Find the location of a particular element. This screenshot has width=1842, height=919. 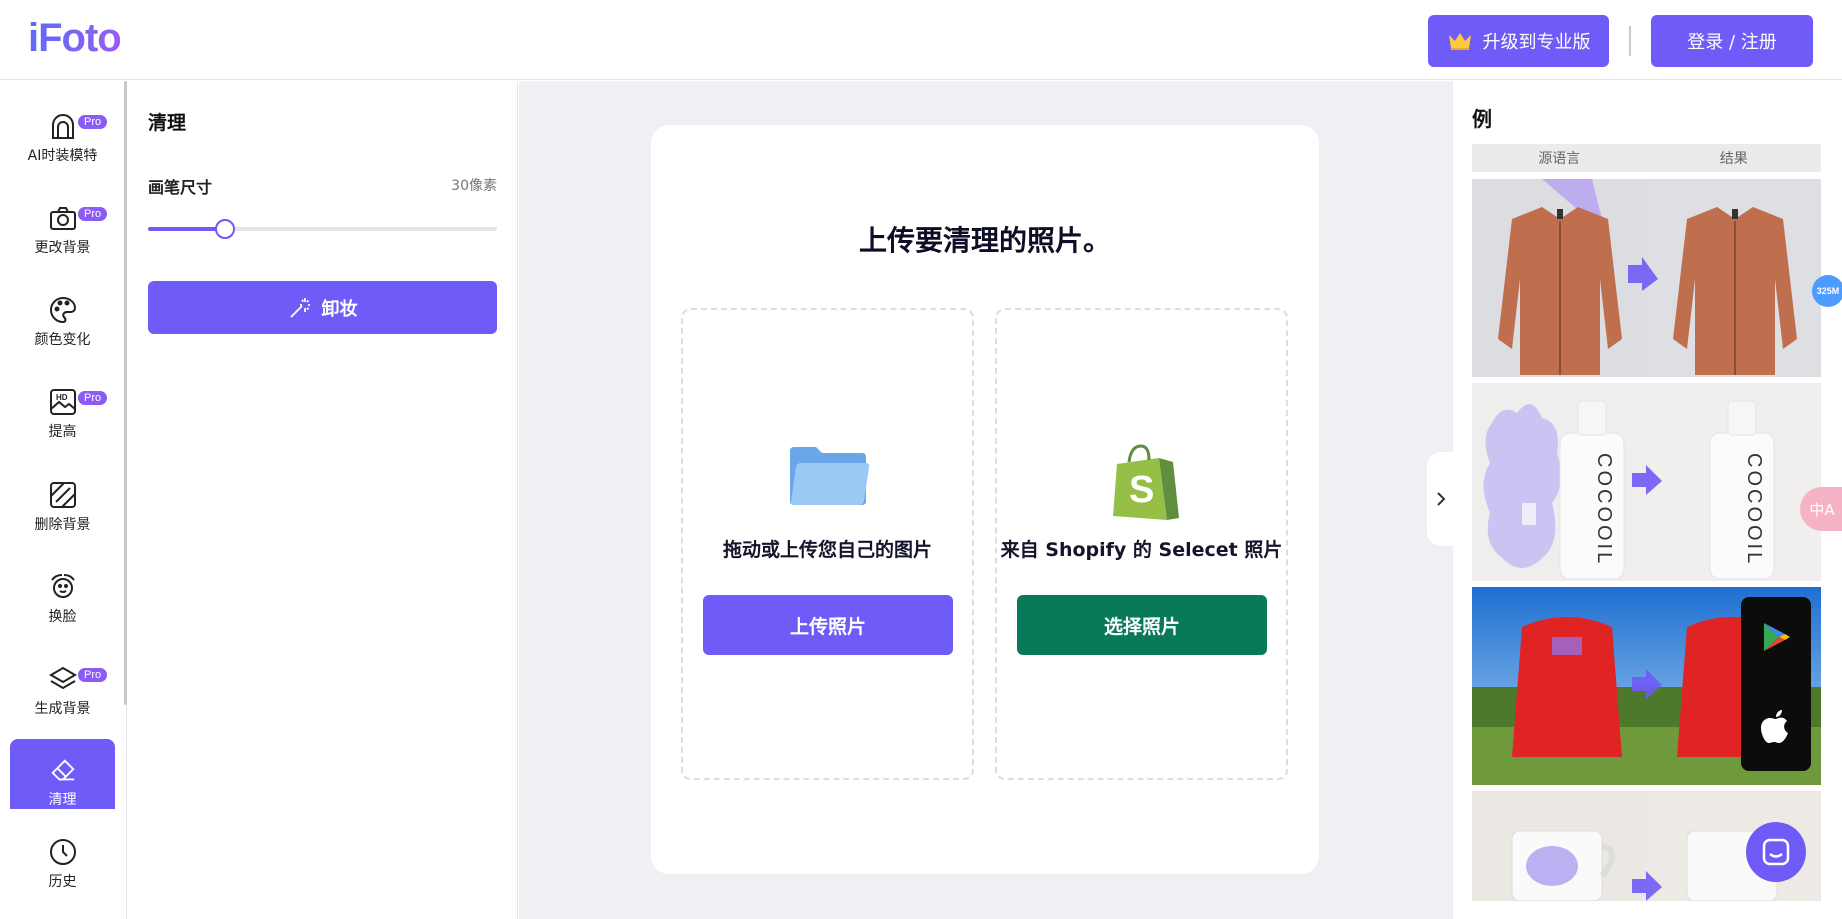

palette-icon is located at coordinates (62, 310).